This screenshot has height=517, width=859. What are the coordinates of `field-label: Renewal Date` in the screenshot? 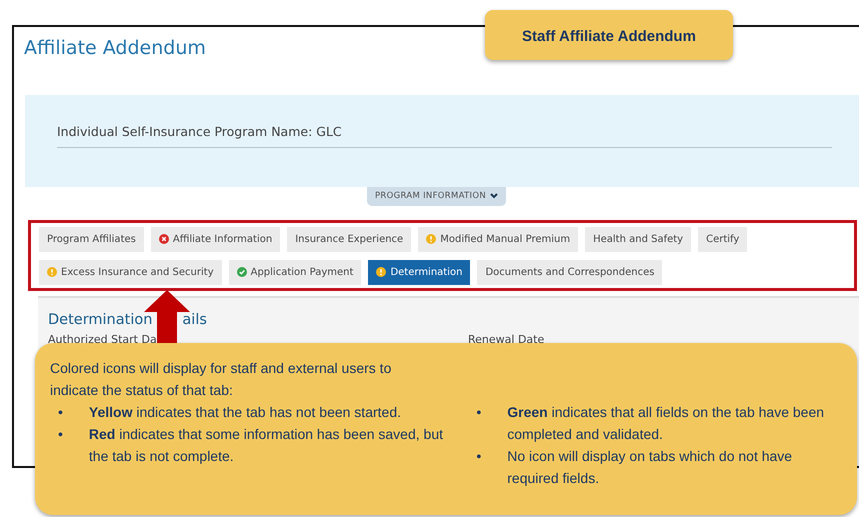 It's located at (506, 340).